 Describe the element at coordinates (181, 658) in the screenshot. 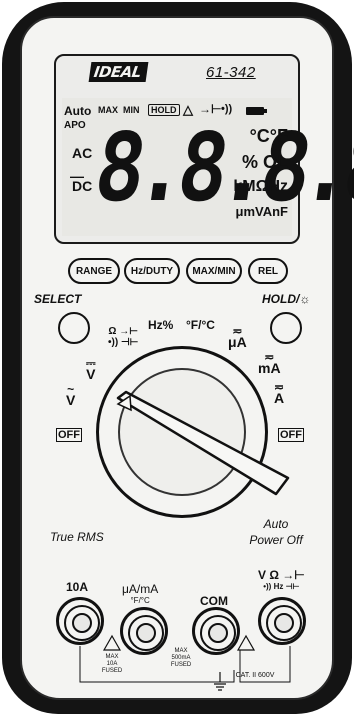

I see `fuse-500ma-note: MAX 500mA FUSED` at that location.